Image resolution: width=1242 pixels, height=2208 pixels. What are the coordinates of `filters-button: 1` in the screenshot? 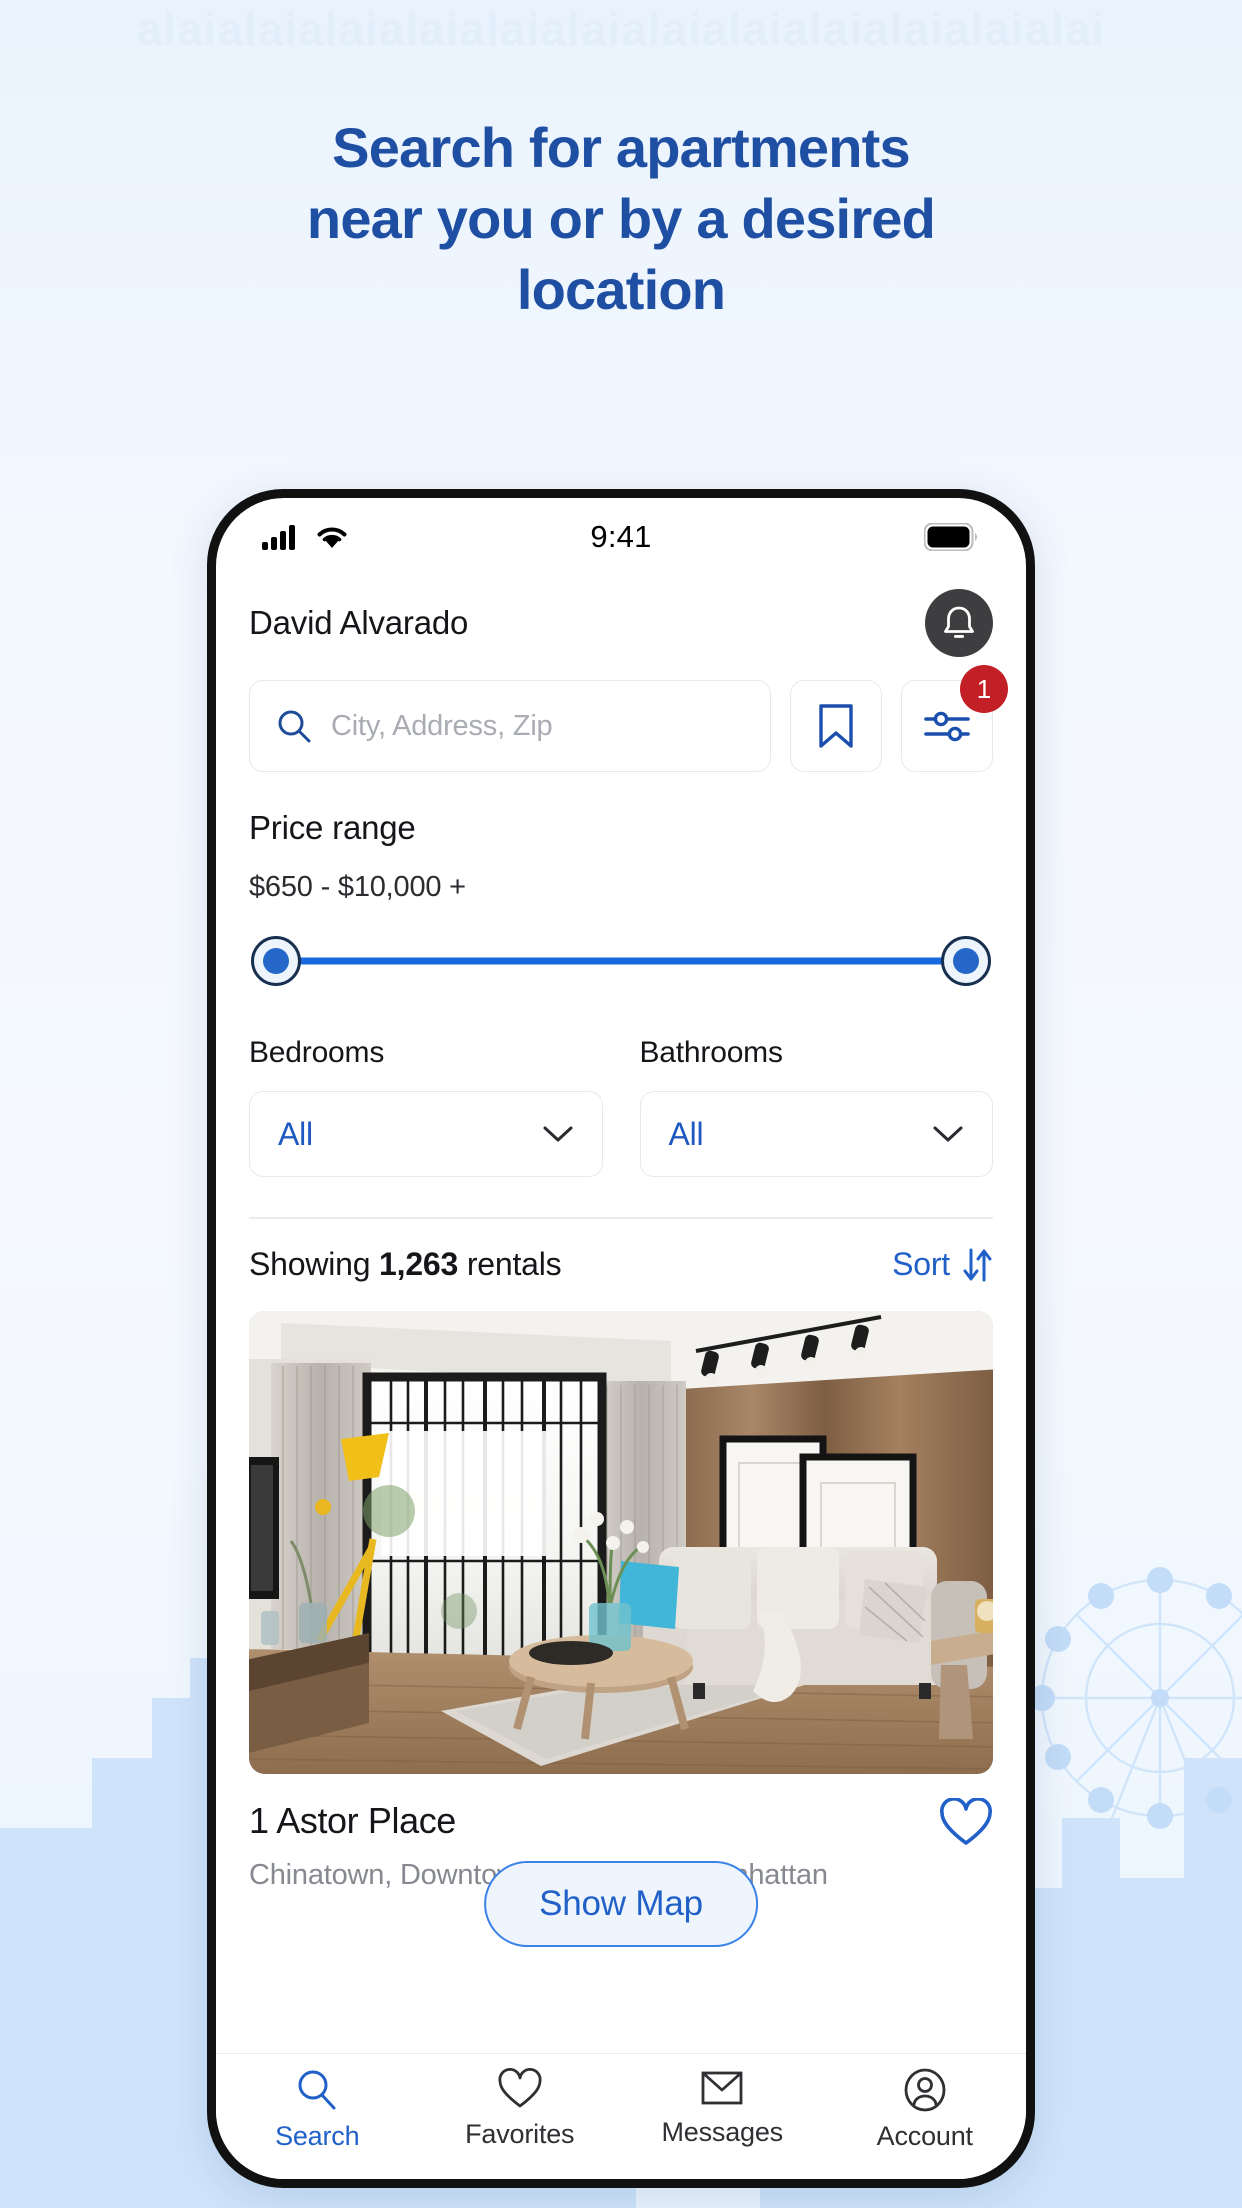 It's located at (954, 718).